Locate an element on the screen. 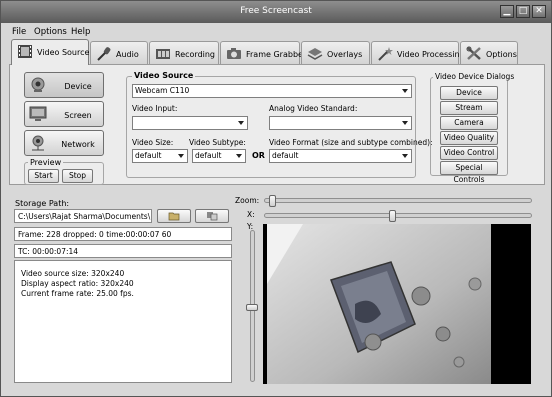  storage-path-field: C:\Users\Rajat Sharma\Documents\ is located at coordinates (83, 216).